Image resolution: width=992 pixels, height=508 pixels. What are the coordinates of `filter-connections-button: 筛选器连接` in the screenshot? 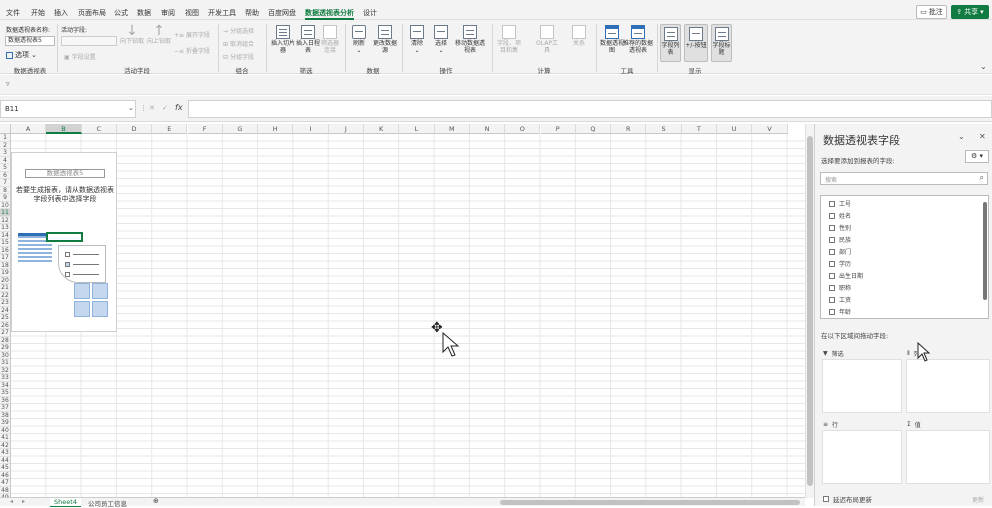 It's located at (330, 39).